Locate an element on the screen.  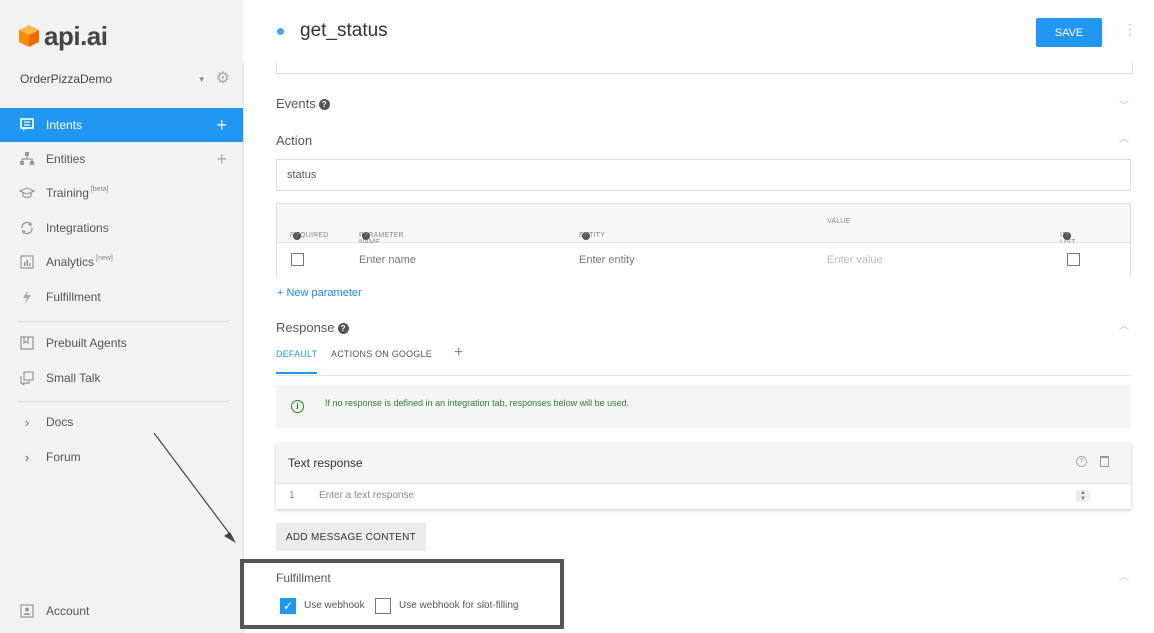
annotation-arrow is located at coordinates (194, 487).